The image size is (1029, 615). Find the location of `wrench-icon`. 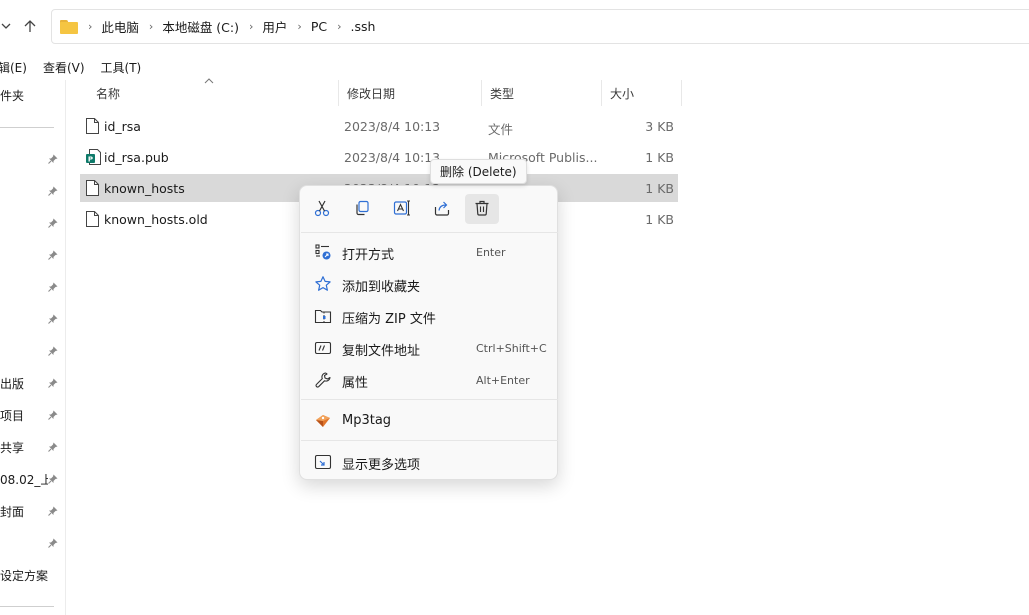

wrench-icon is located at coordinates (323, 380).